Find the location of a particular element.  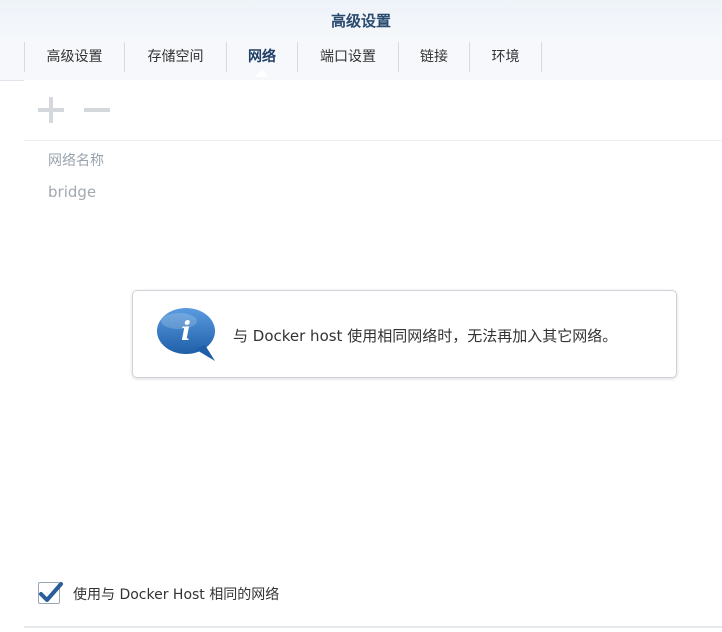

tab-network: 网络 is located at coordinates (262, 57).